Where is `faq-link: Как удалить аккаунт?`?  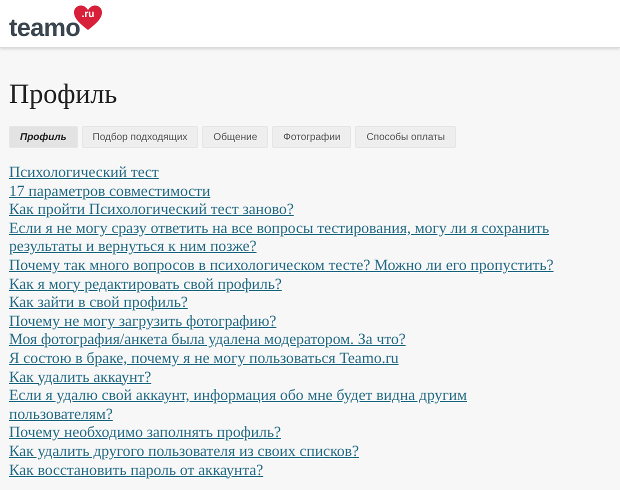
faq-link: Как удалить аккаунт? is located at coordinates (290, 378).